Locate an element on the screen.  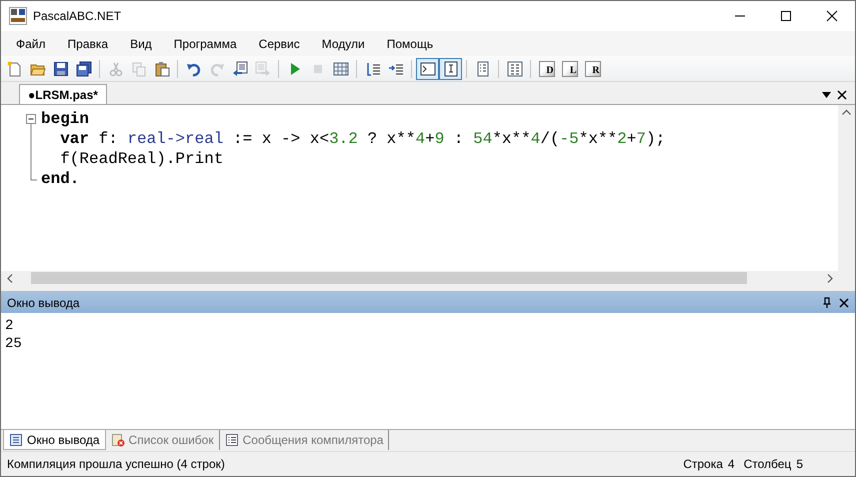
scroll-thumb is located at coordinates (389, 278).